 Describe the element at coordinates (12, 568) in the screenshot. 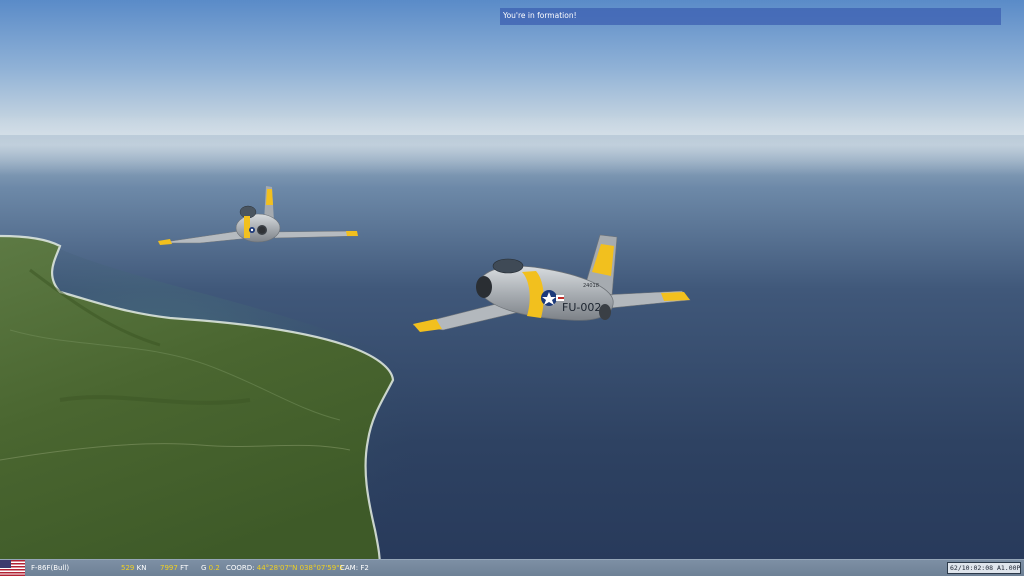

I see `us-flag-icon` at that location.